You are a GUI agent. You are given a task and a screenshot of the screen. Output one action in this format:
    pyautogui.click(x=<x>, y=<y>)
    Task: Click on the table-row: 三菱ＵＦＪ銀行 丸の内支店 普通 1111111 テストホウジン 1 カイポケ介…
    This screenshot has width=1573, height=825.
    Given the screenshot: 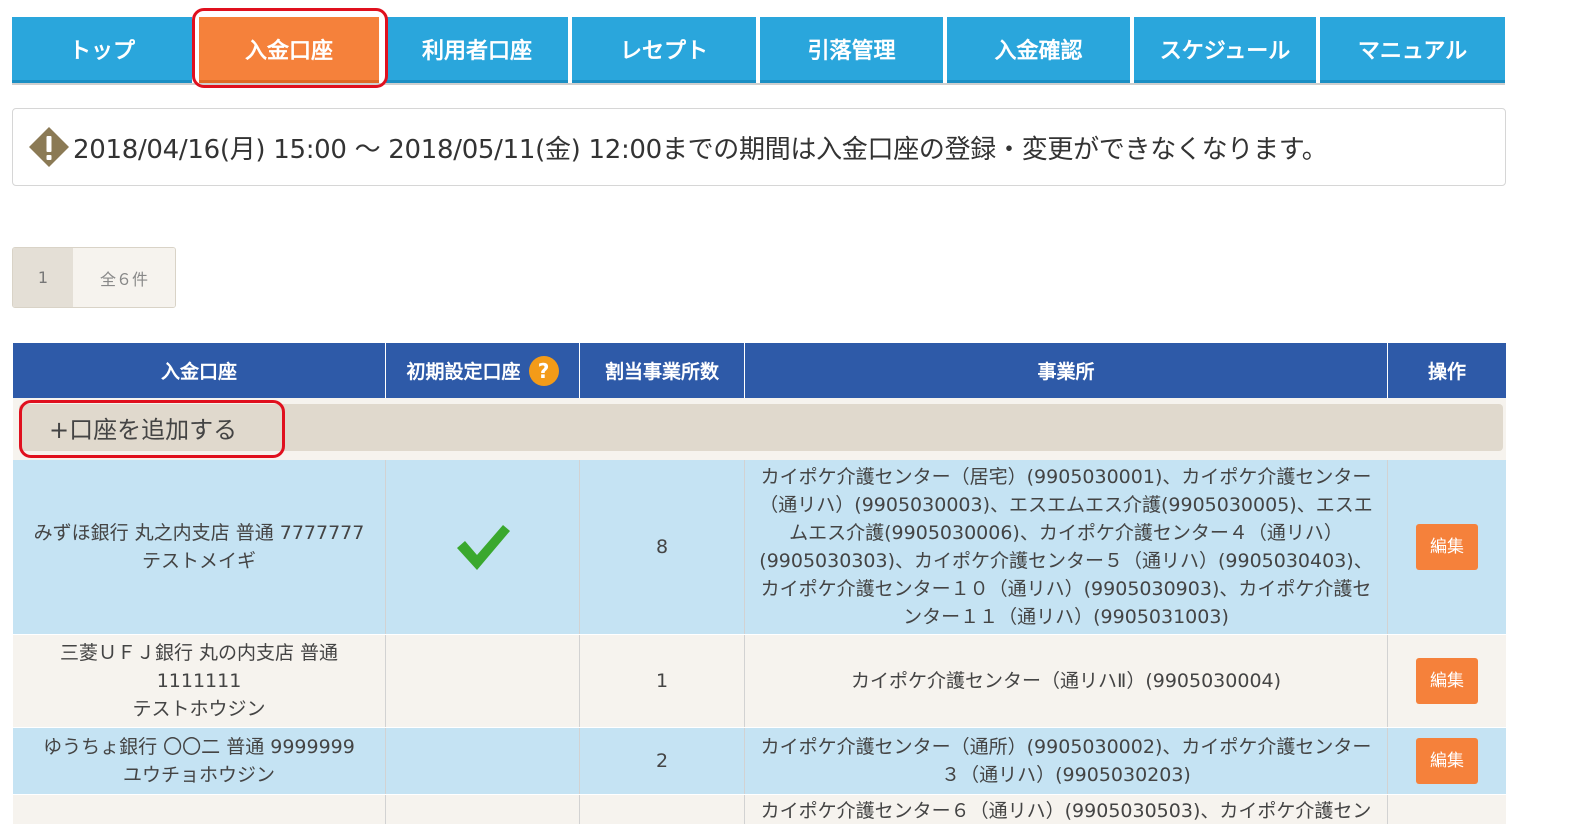 What is the action you would take?
    pyautogui.click(x=759, y=681)
    